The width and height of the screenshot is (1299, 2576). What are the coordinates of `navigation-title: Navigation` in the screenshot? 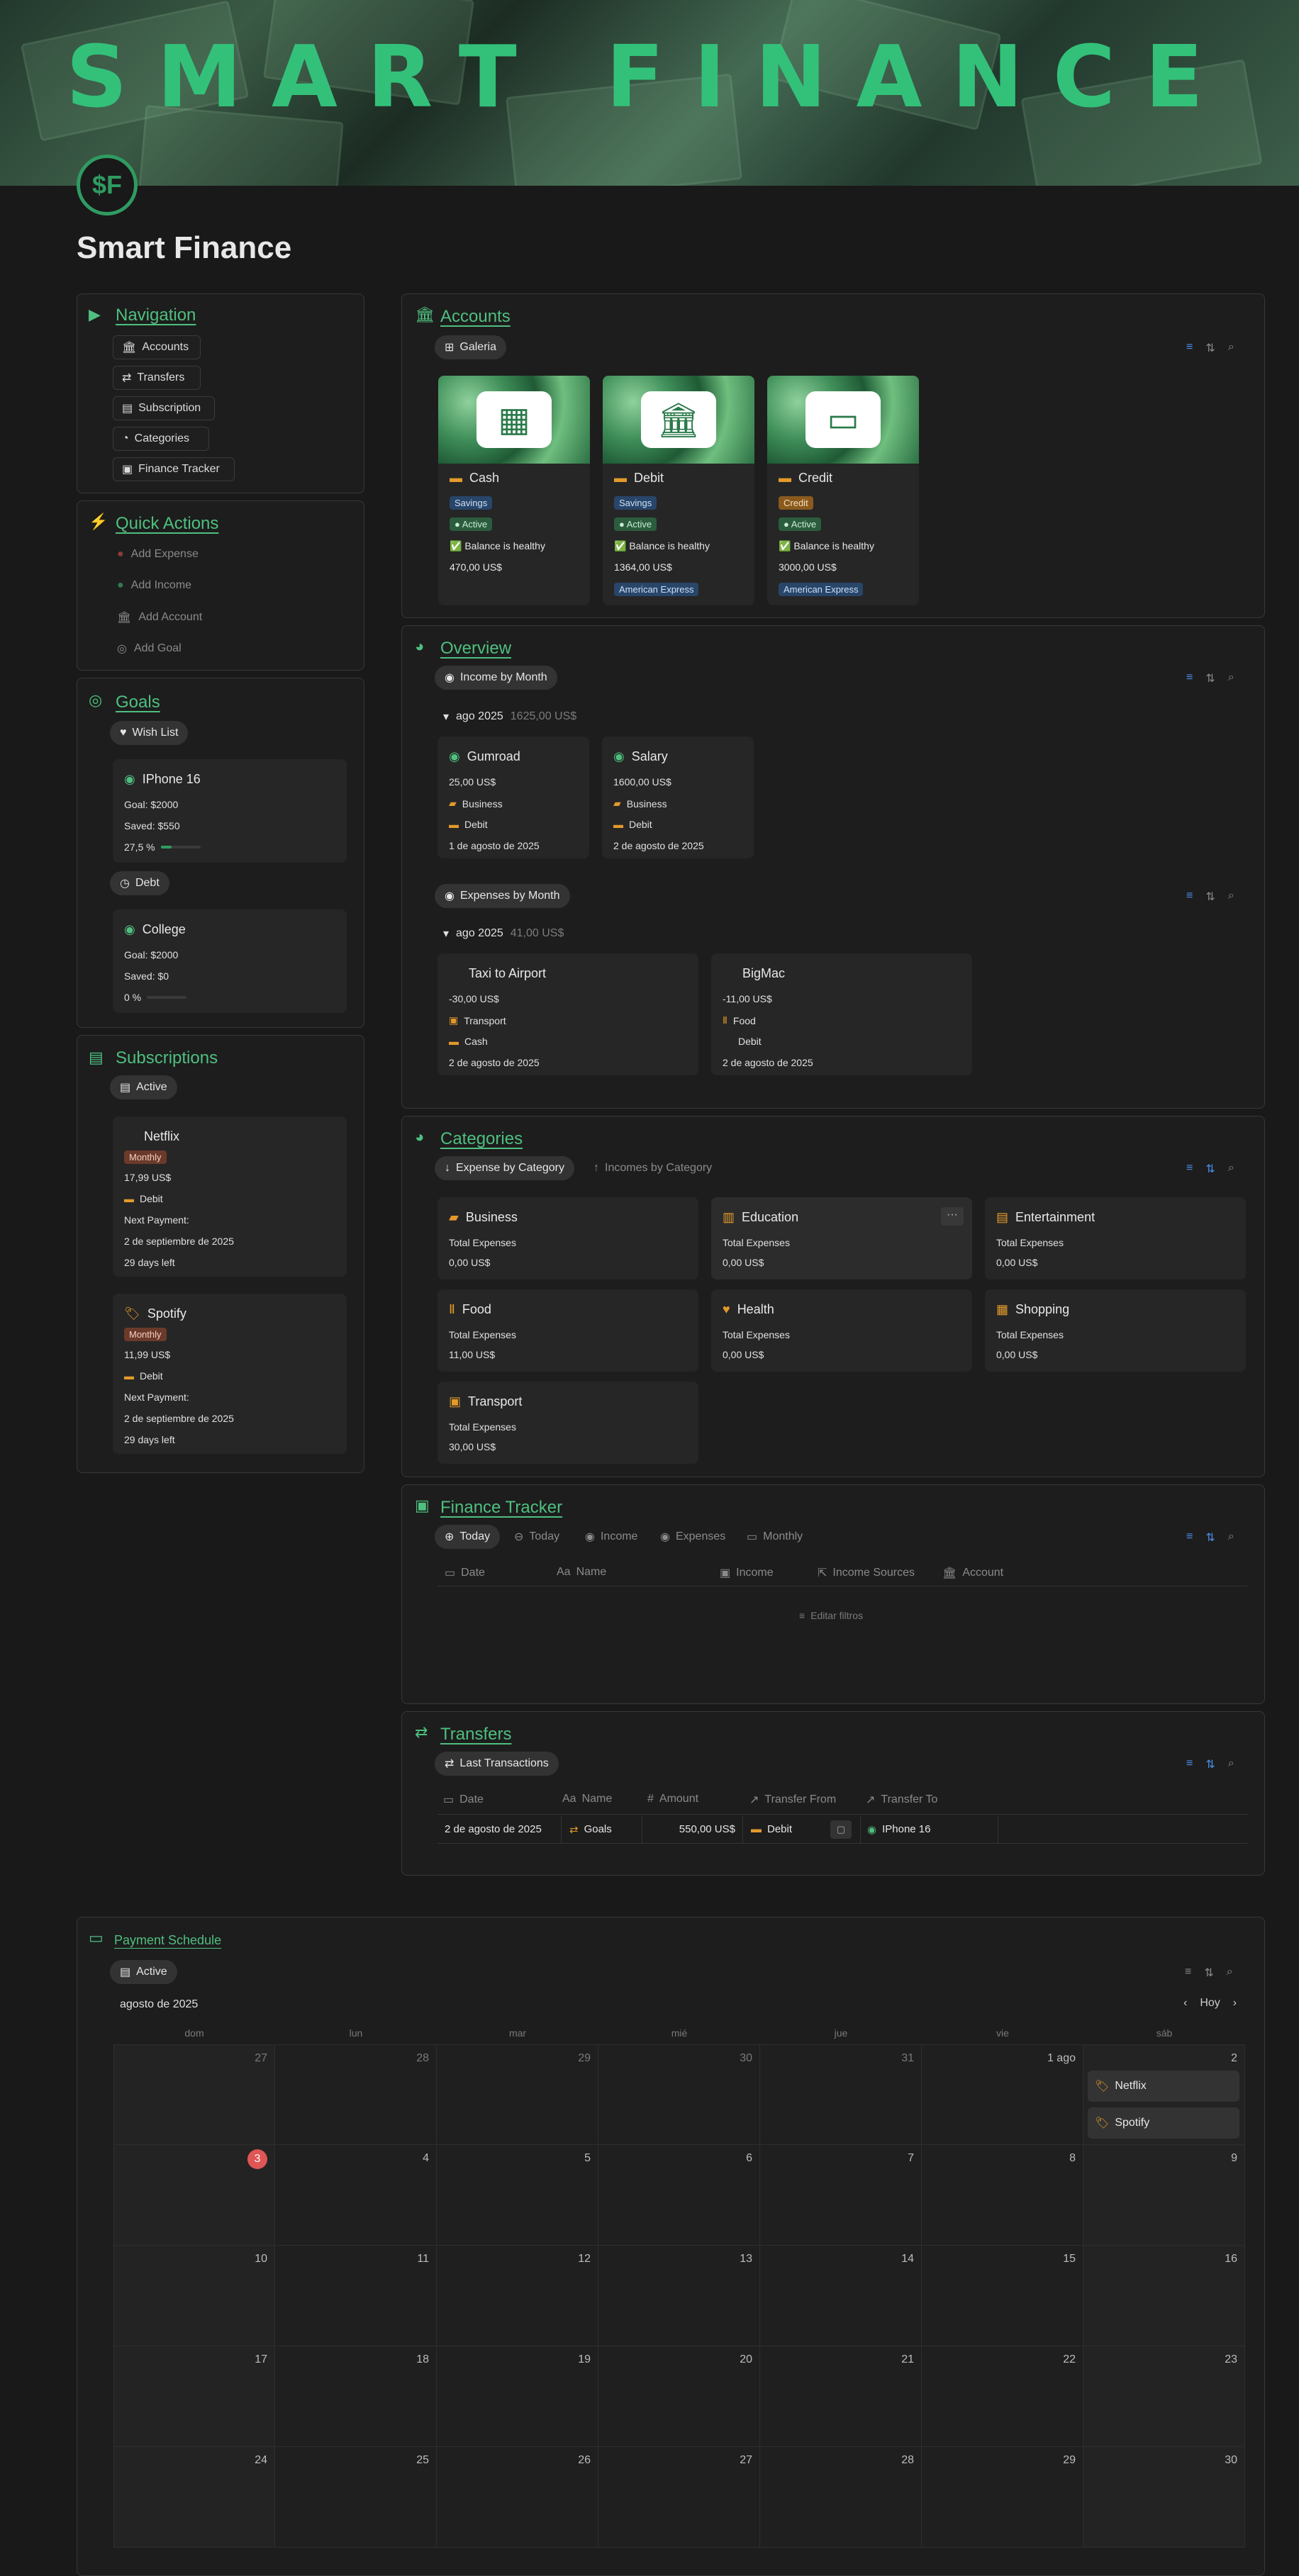 It's located at (156, 315).